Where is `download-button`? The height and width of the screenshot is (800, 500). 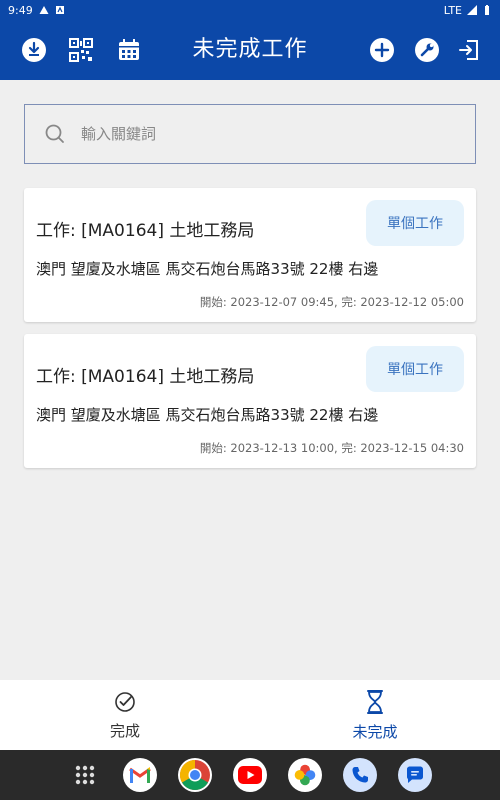
download-button is located at coordinates (34, 50).